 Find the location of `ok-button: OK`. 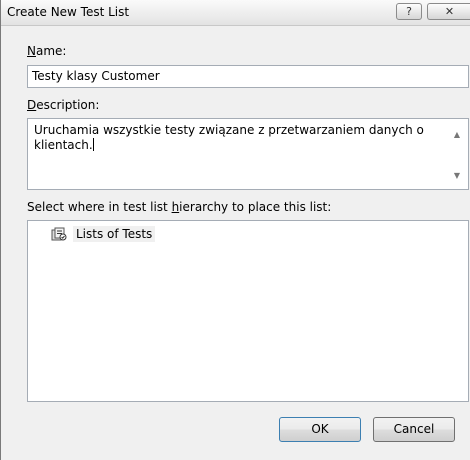

ok-button: OK is located at coordinates (320, 429).